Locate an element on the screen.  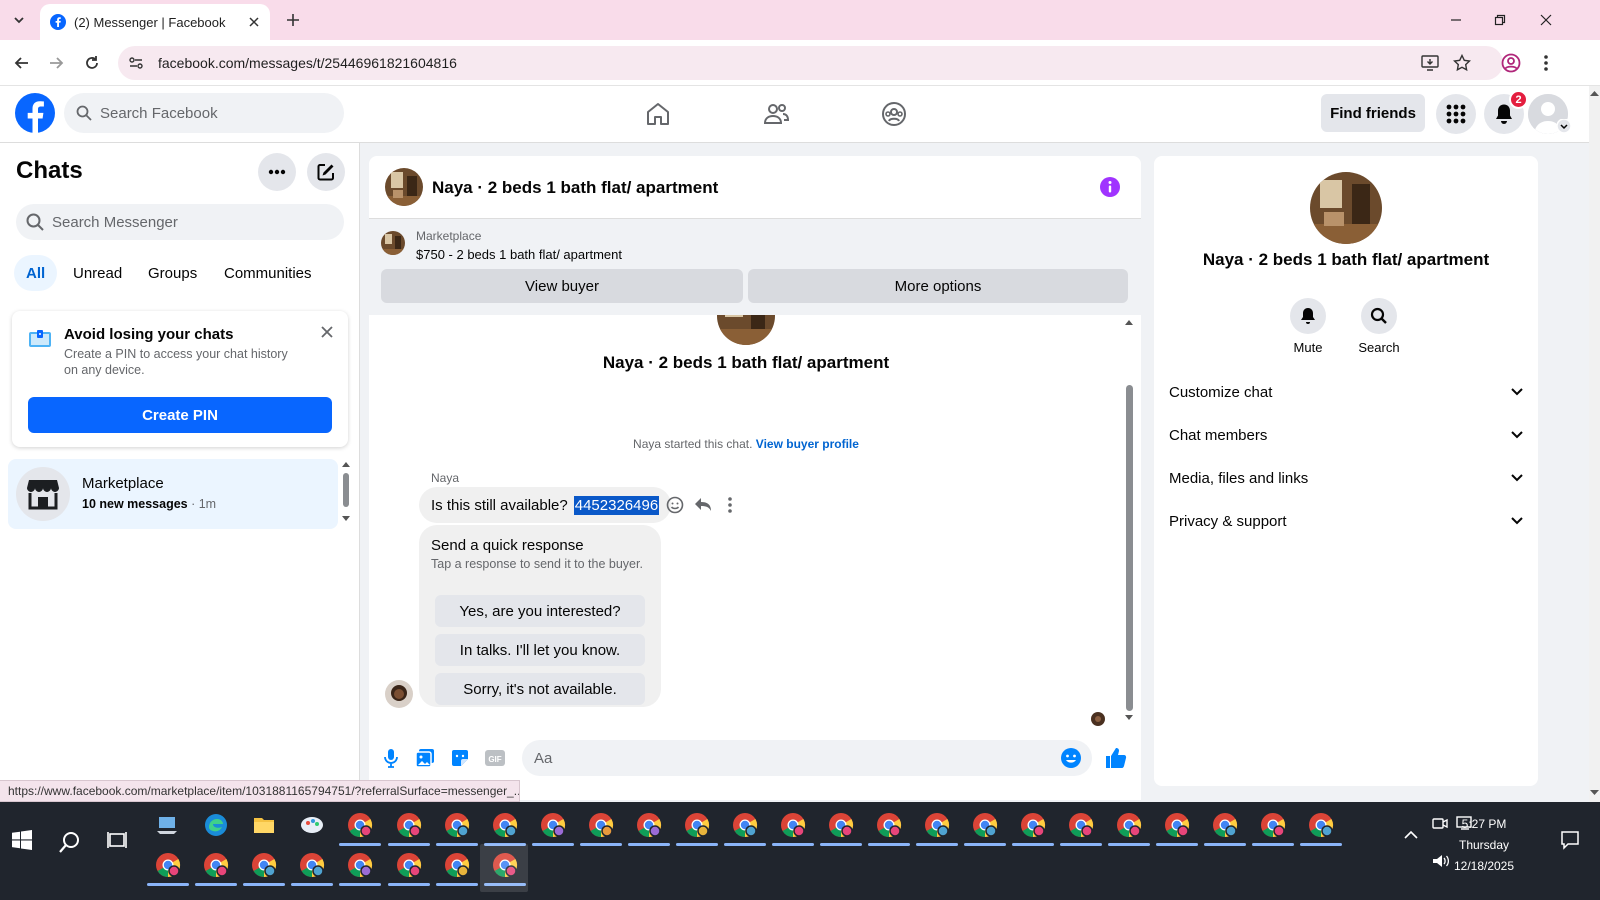
facebook-search-input: Search Facebook is located at coordinates (204, 113).